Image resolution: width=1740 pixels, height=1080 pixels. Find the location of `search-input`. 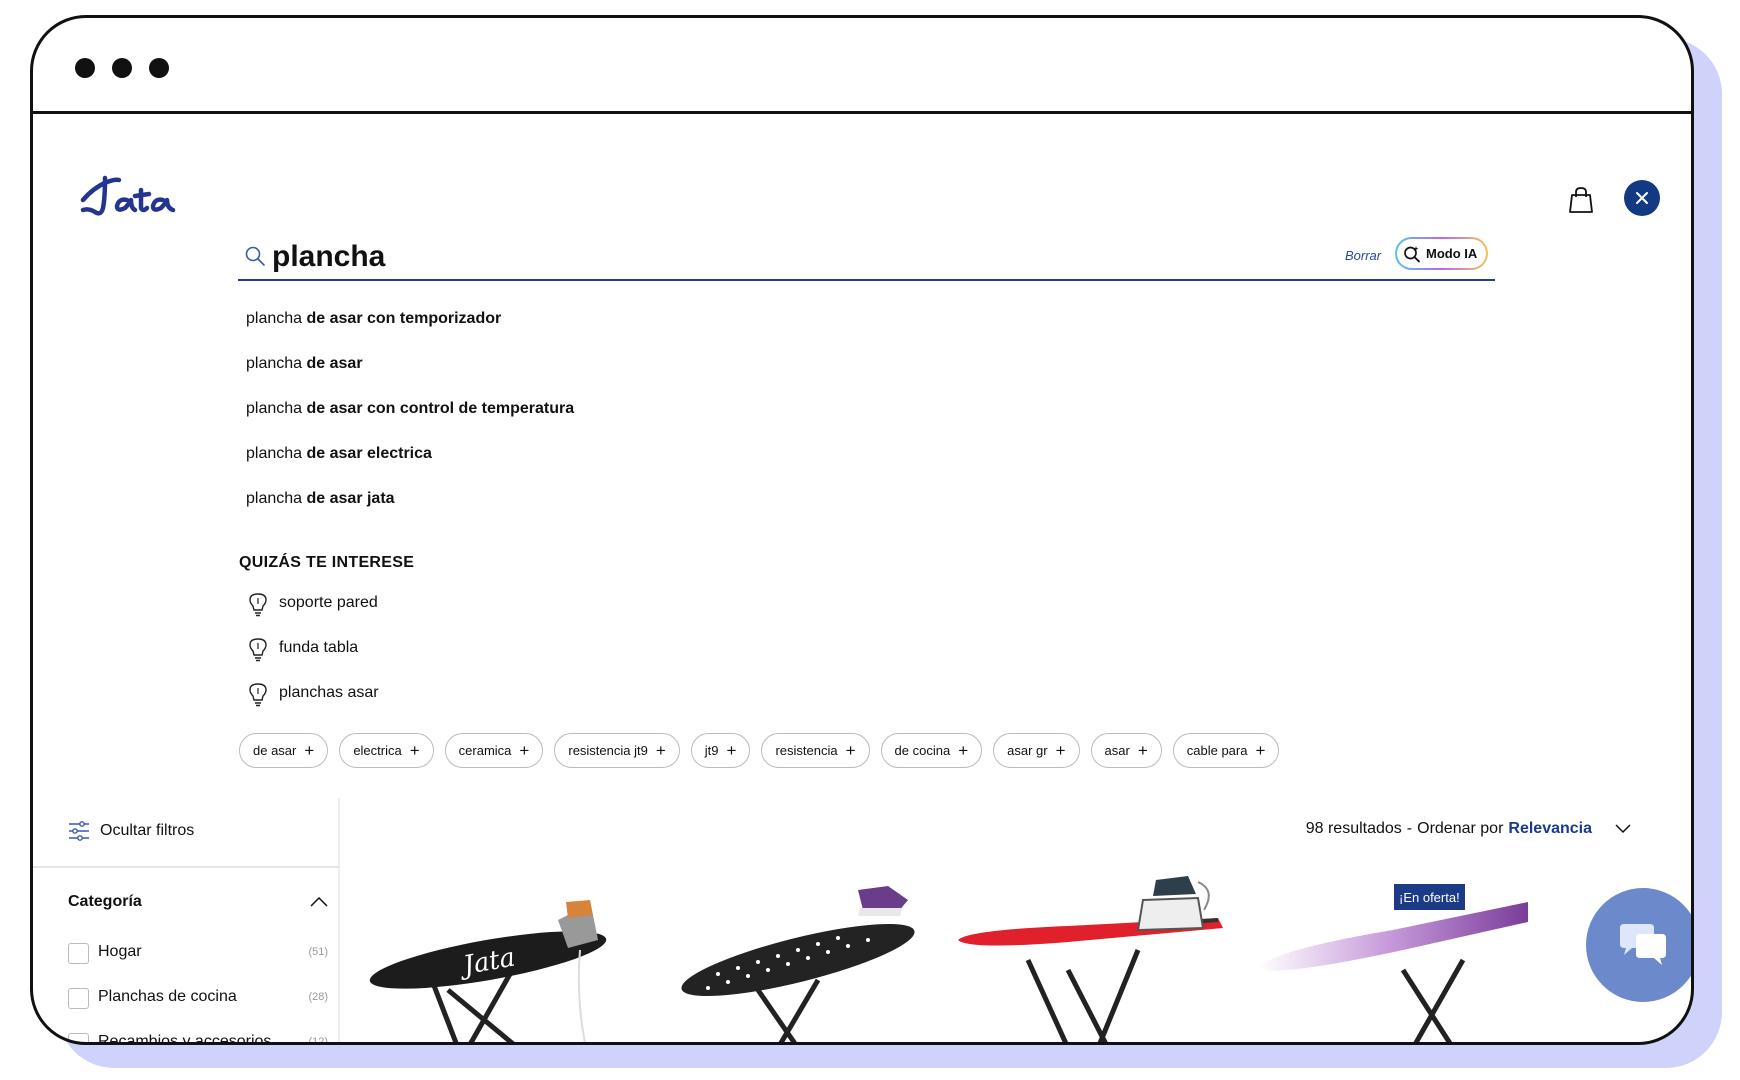

search-input is located at coordinates (722, 257).